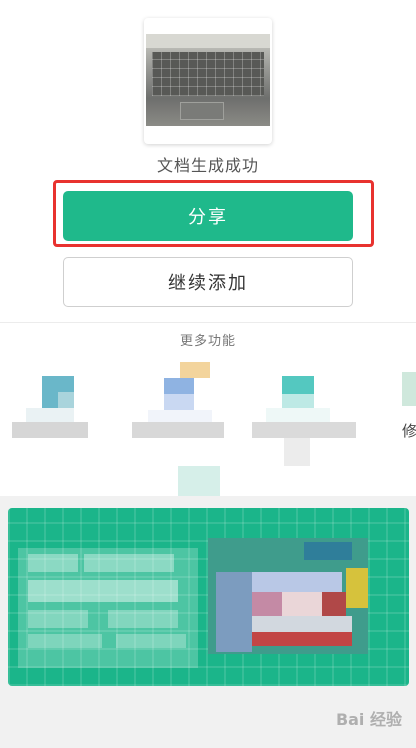 This screenshot has width=416, height=748. Describe the element at coordinates (207, 165) in the screenshot. I see `success-message: 文档生成成功` at that location.